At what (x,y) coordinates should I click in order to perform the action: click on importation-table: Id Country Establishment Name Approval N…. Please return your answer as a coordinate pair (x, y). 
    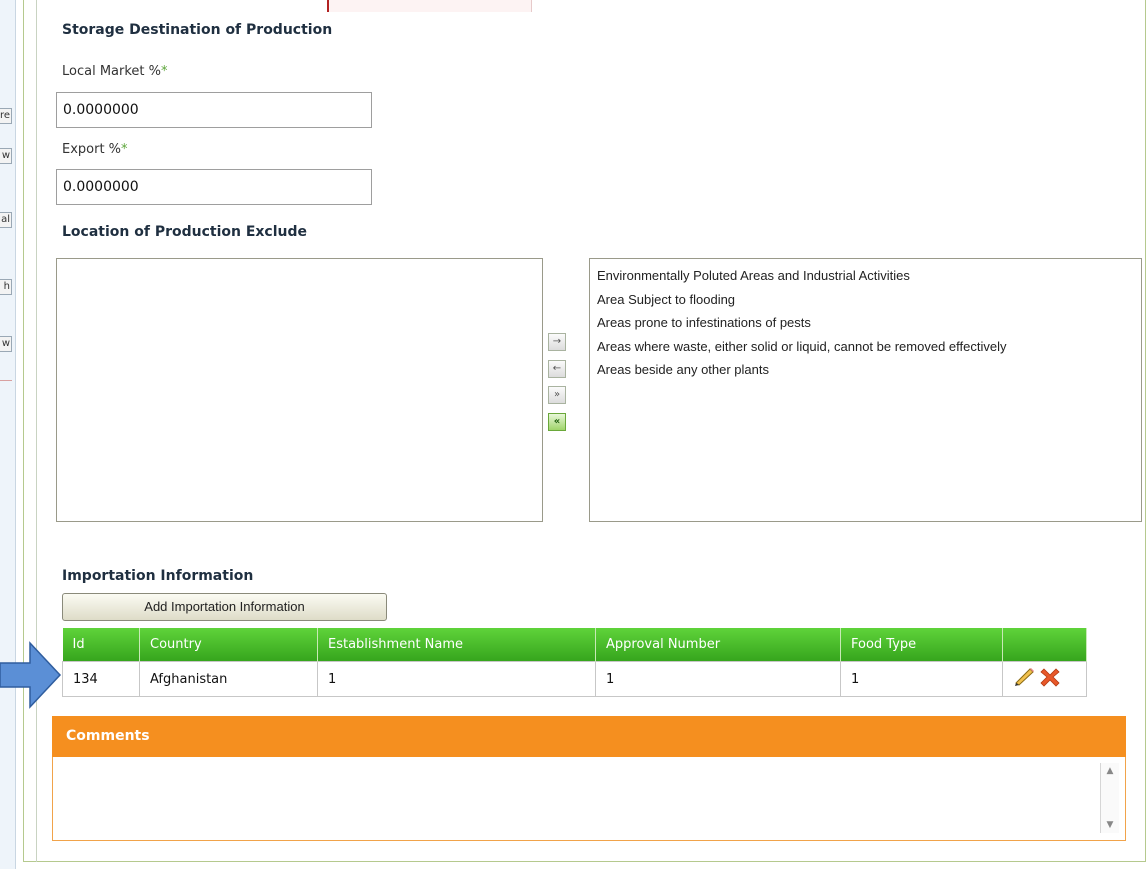
    Looking at the image, I should click on (574, 662).